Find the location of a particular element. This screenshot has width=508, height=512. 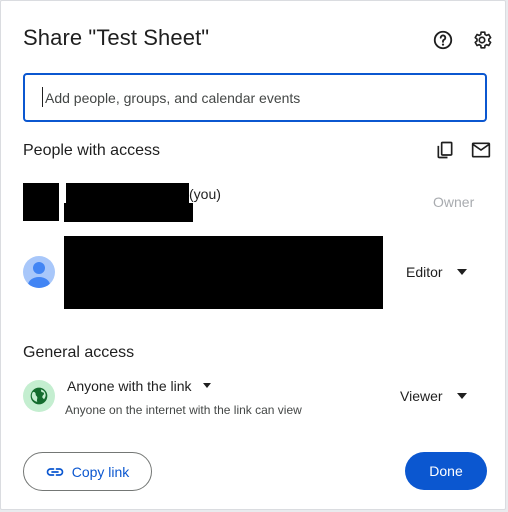

owner-role-label: Owner is located at coordinates (454, 202).